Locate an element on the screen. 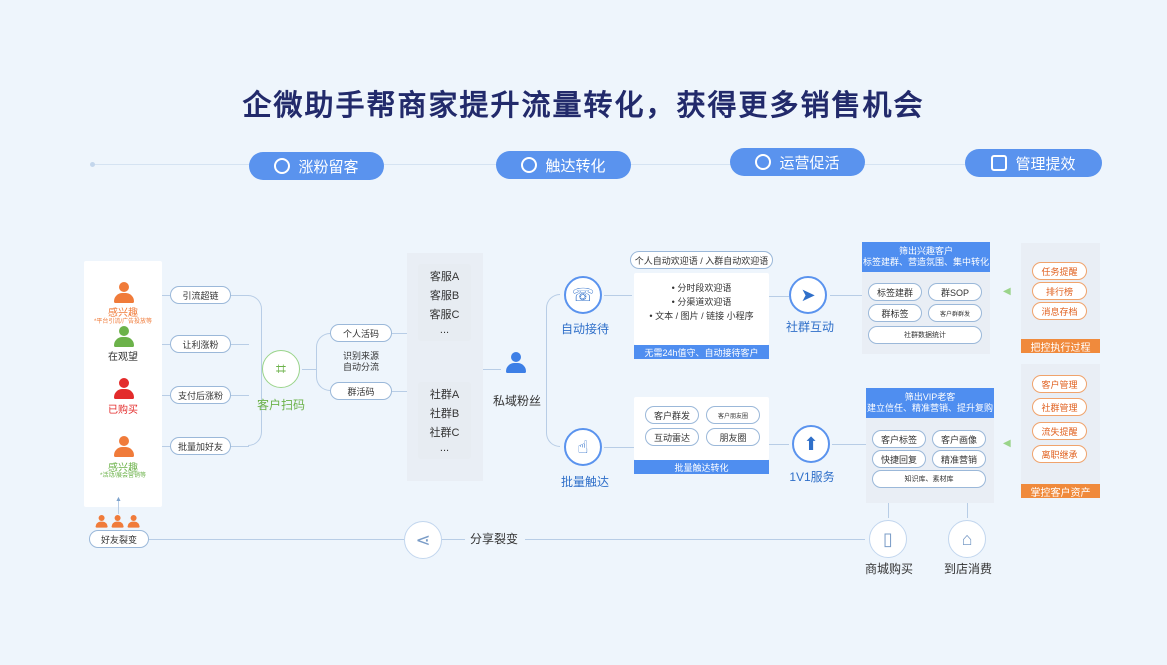 Image resolution: width=1167 pixels, height=665 pixels. phase-reach-convert: 触达转化 is located at coordinates (563, 165).